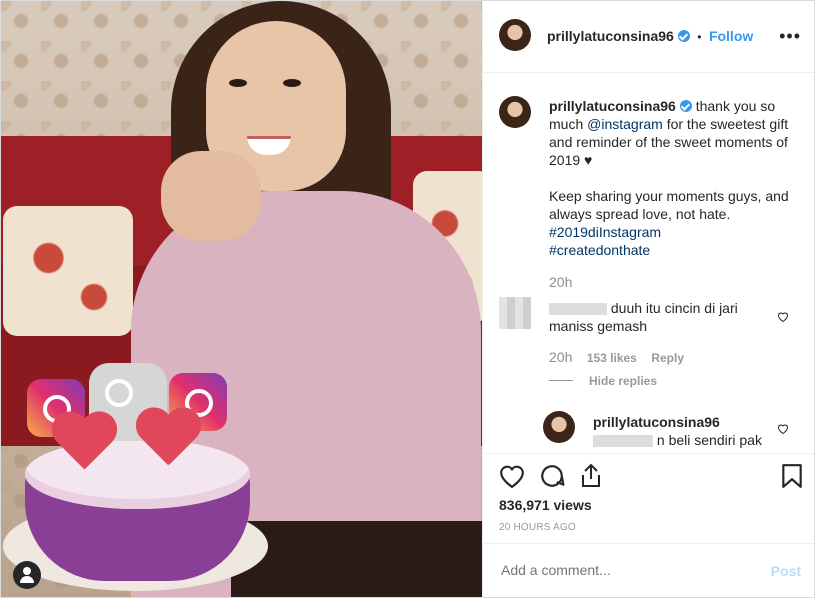 The height and width of the screenshot is (598, 815). I want to click on like-comment-icon, so click(783, 316).